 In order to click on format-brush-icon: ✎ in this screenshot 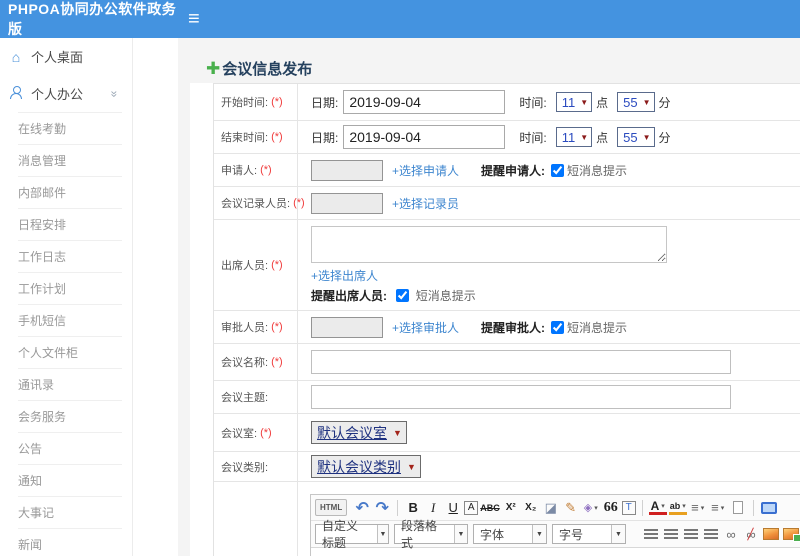, I will do `click(571, 507)`.